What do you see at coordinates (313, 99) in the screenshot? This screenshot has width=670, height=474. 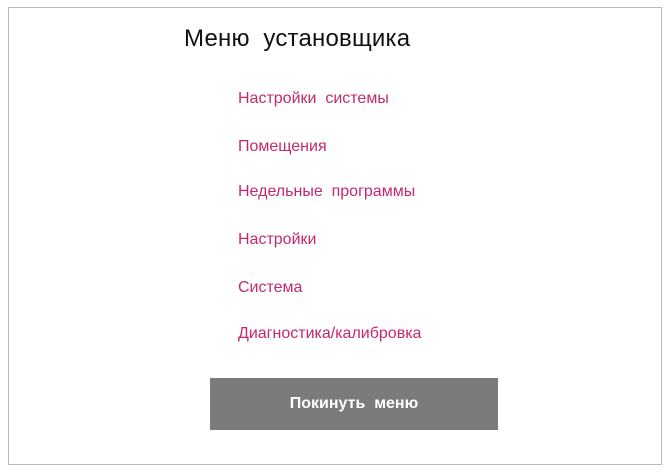 I see `menu-item-system-settings: Настройки системы` at bounding box center [313, 99].